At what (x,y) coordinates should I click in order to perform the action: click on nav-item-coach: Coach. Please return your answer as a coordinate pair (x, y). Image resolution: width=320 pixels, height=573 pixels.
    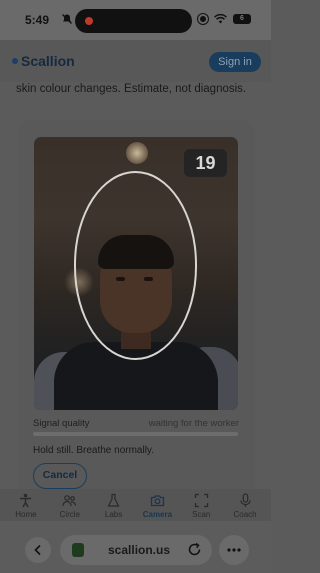
    Looking at the image, I should click on (245, 506).